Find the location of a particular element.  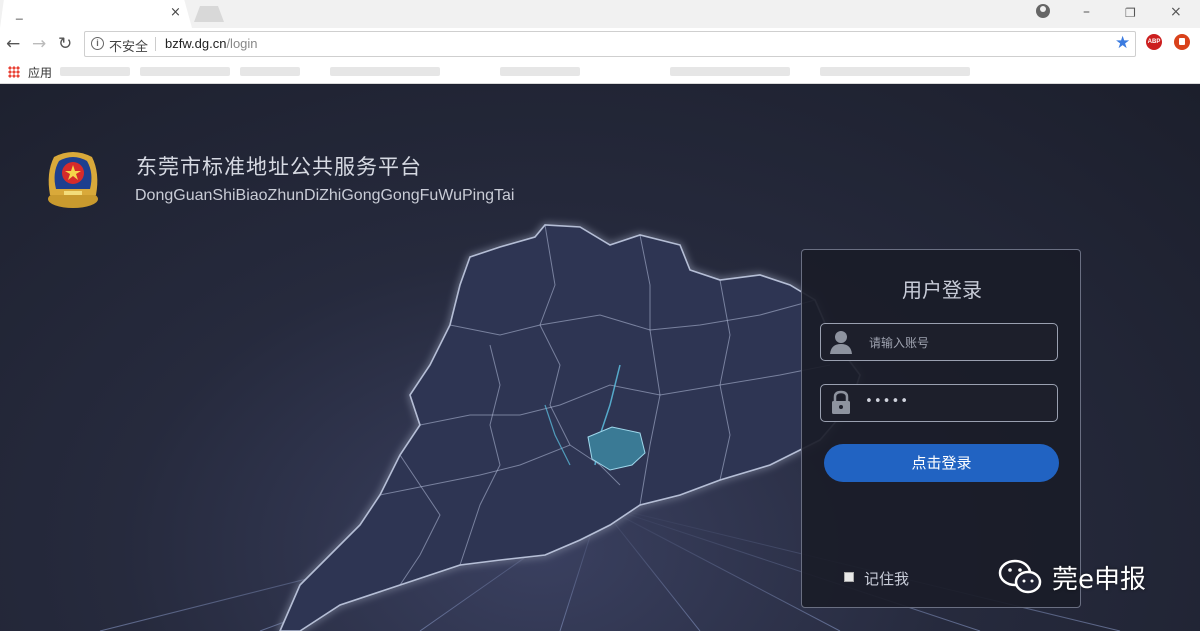

extension-icon is located at coordinates (1182, 42).